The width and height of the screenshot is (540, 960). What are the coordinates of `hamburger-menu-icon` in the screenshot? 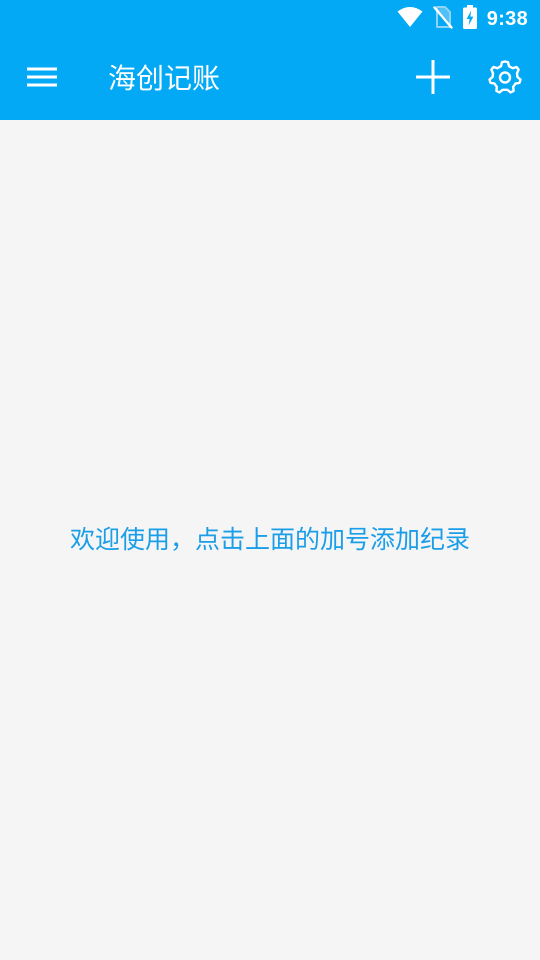 It's located at (42, 79).